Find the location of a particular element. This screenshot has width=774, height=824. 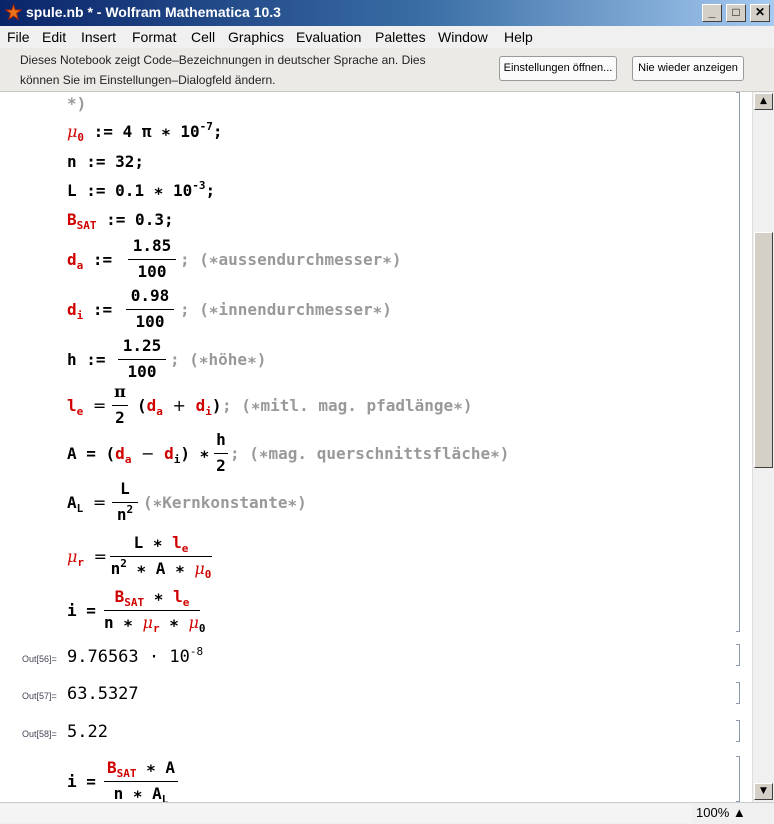

arrow-up-icon: ▲ is located at coordinates (763, 101).